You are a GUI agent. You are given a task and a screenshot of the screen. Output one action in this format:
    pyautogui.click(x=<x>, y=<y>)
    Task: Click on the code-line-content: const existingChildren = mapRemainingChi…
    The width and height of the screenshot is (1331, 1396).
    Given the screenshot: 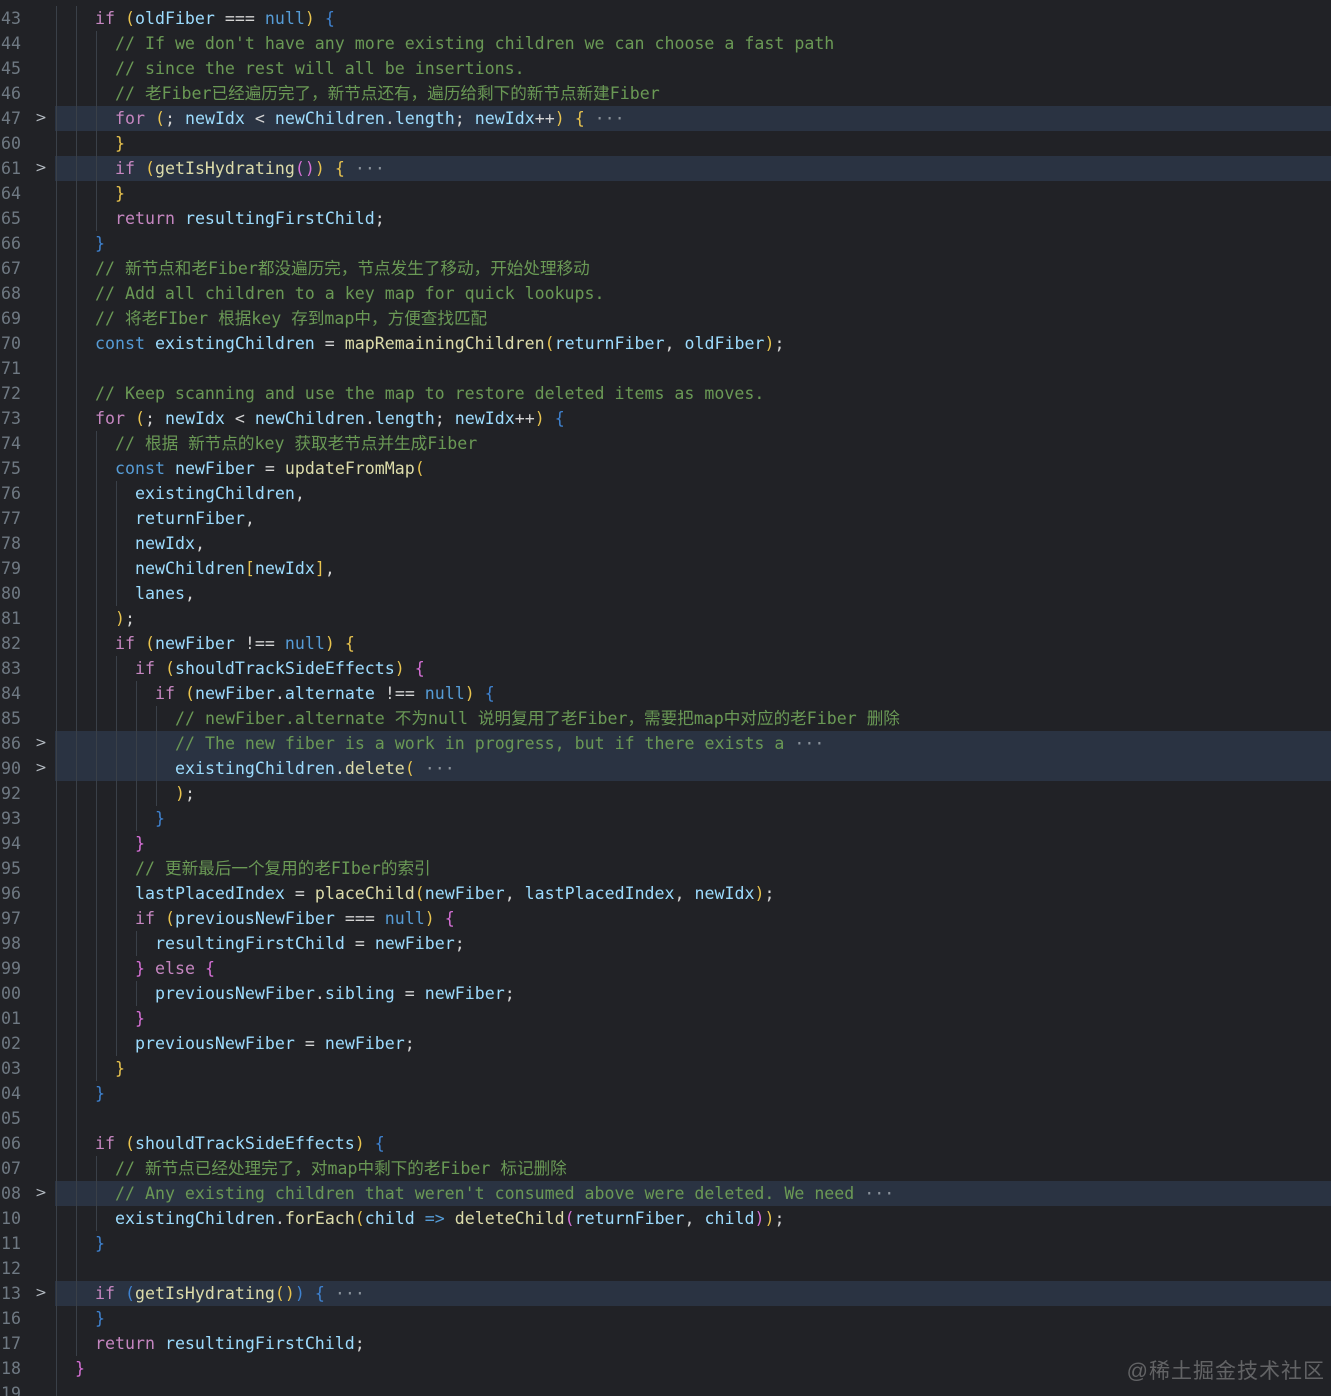 What is the action you would take?
    pyautogui.click(x=693, y=343)
    